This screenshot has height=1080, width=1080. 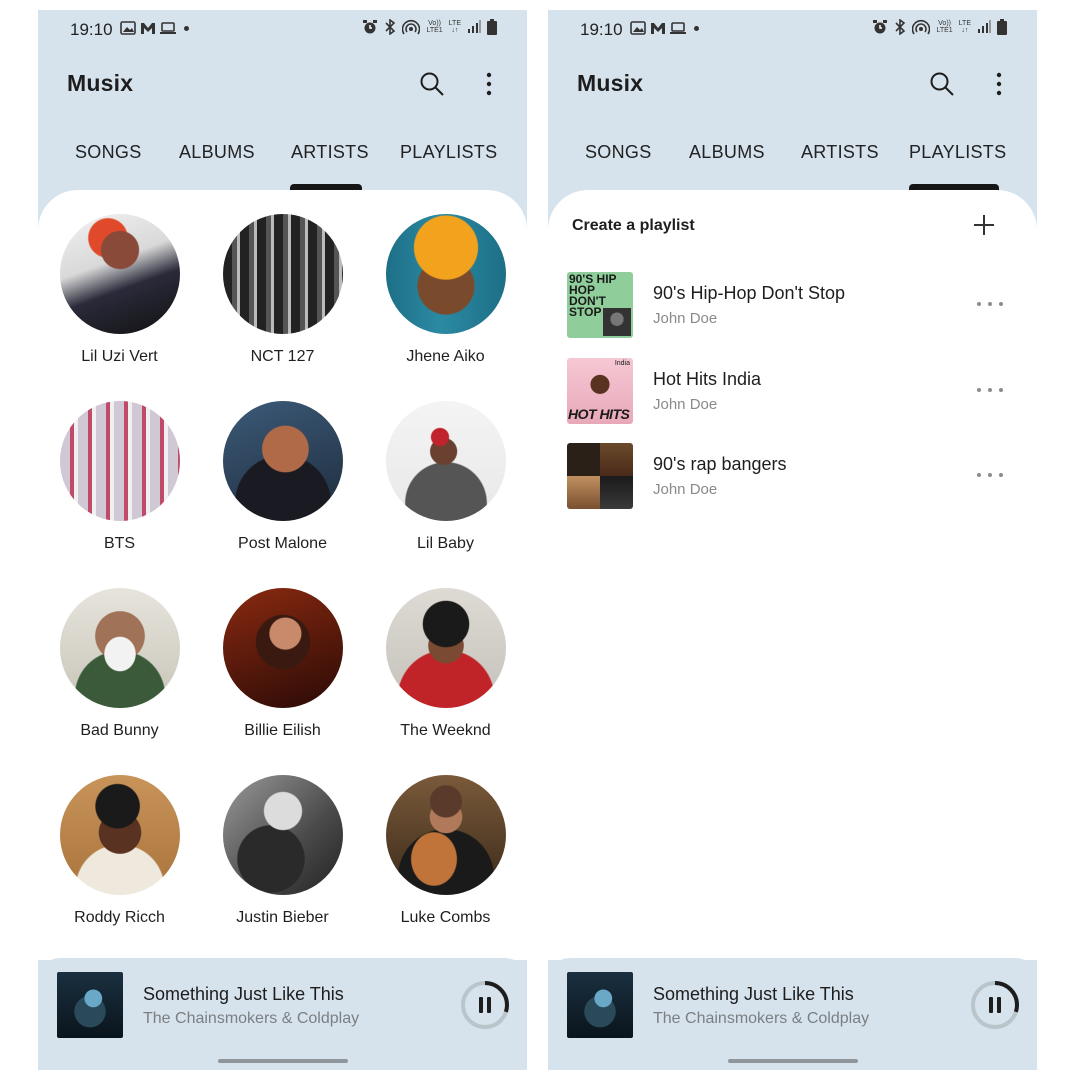 I want to click on status-time: 19:10, so click(x=601, y=29).